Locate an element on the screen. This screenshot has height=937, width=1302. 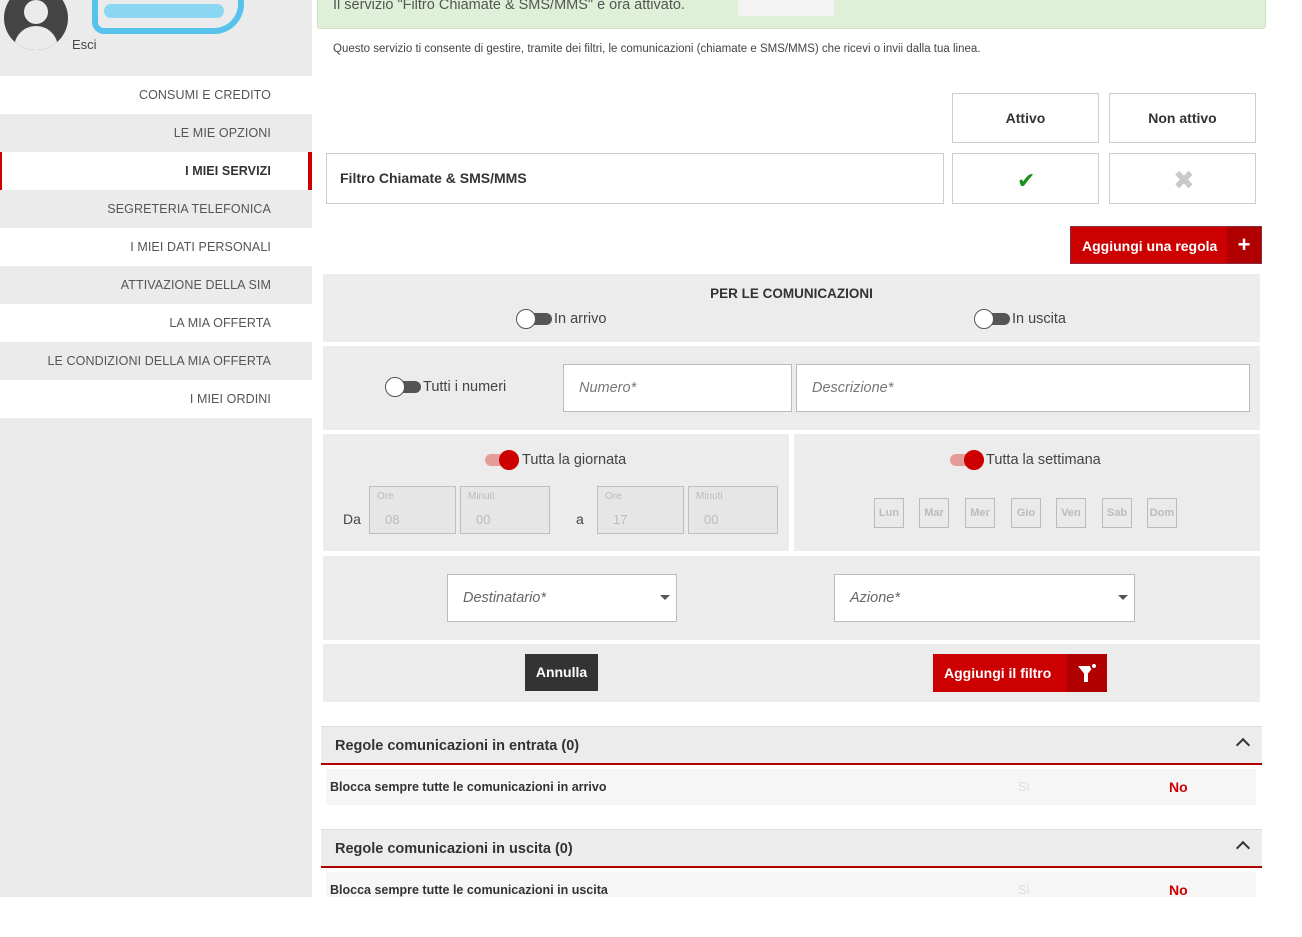
add-rule-label: Aggiungi una regola is located at coordinates (1150, 246).